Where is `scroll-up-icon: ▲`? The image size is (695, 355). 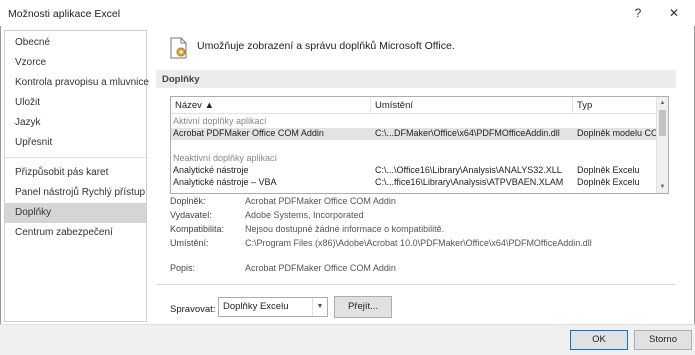
scroll-up-icon: ▲ is located at coordinates (662, 103).